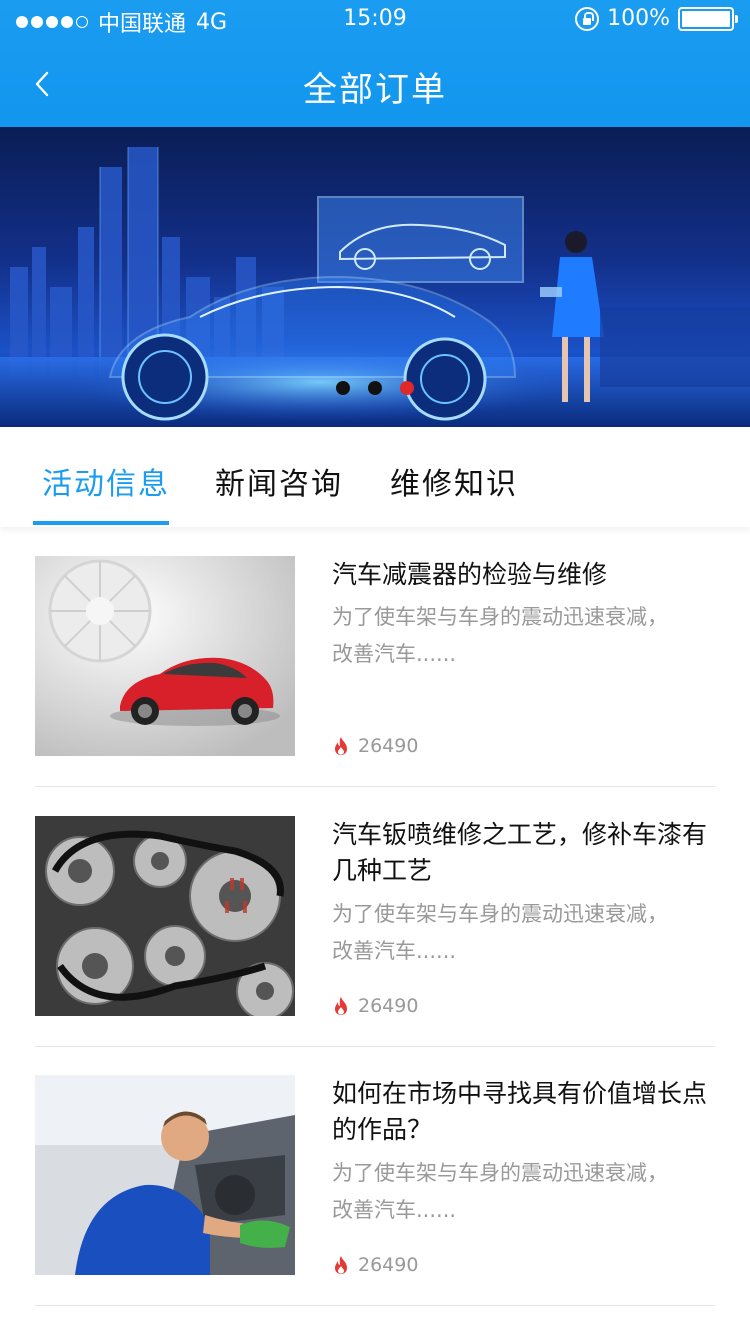  I want to click on status-right: 100%, so click(656, 18).